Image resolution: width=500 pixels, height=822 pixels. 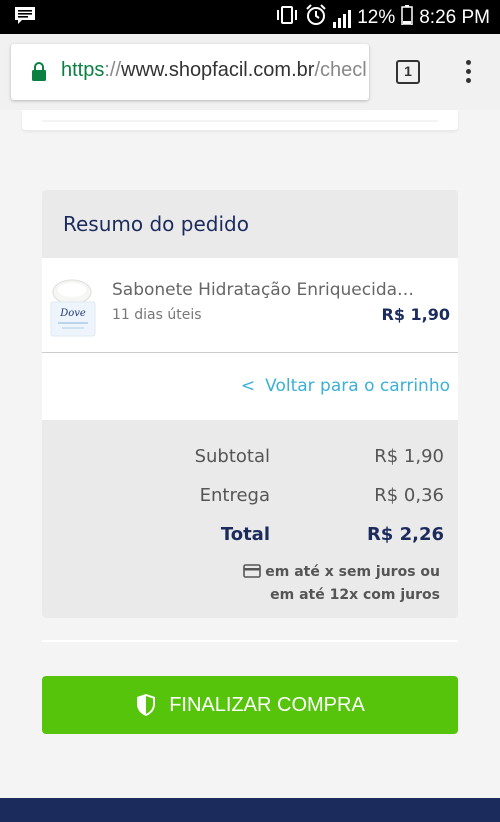 What do you see at coordinates (232, 456) in the screenshot?
I see `subtotal-label: Subtotal` at bounding box center [232, 456].